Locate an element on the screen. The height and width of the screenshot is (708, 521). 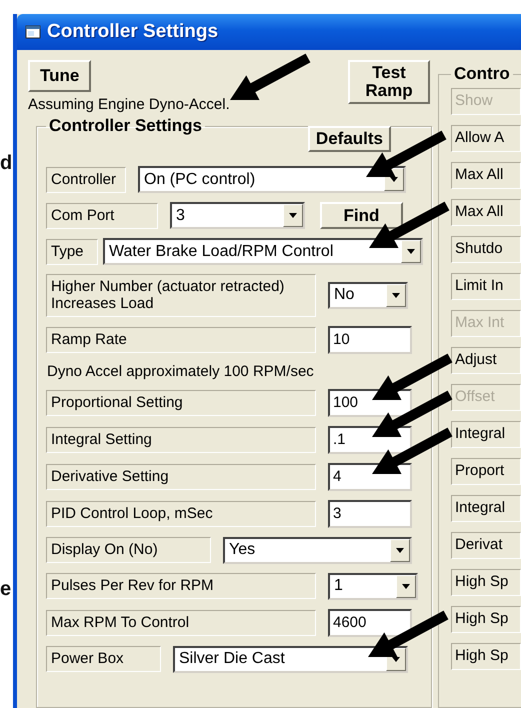
window-icon is located at coordinates (33, 32).